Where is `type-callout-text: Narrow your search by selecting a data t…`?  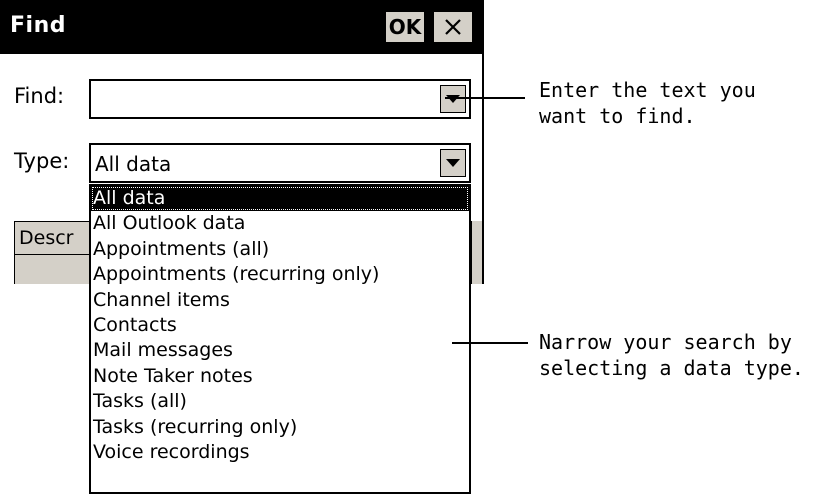 type-callout-text: Narrow your search by selecting a data t… is located at coordinates (671, 355).